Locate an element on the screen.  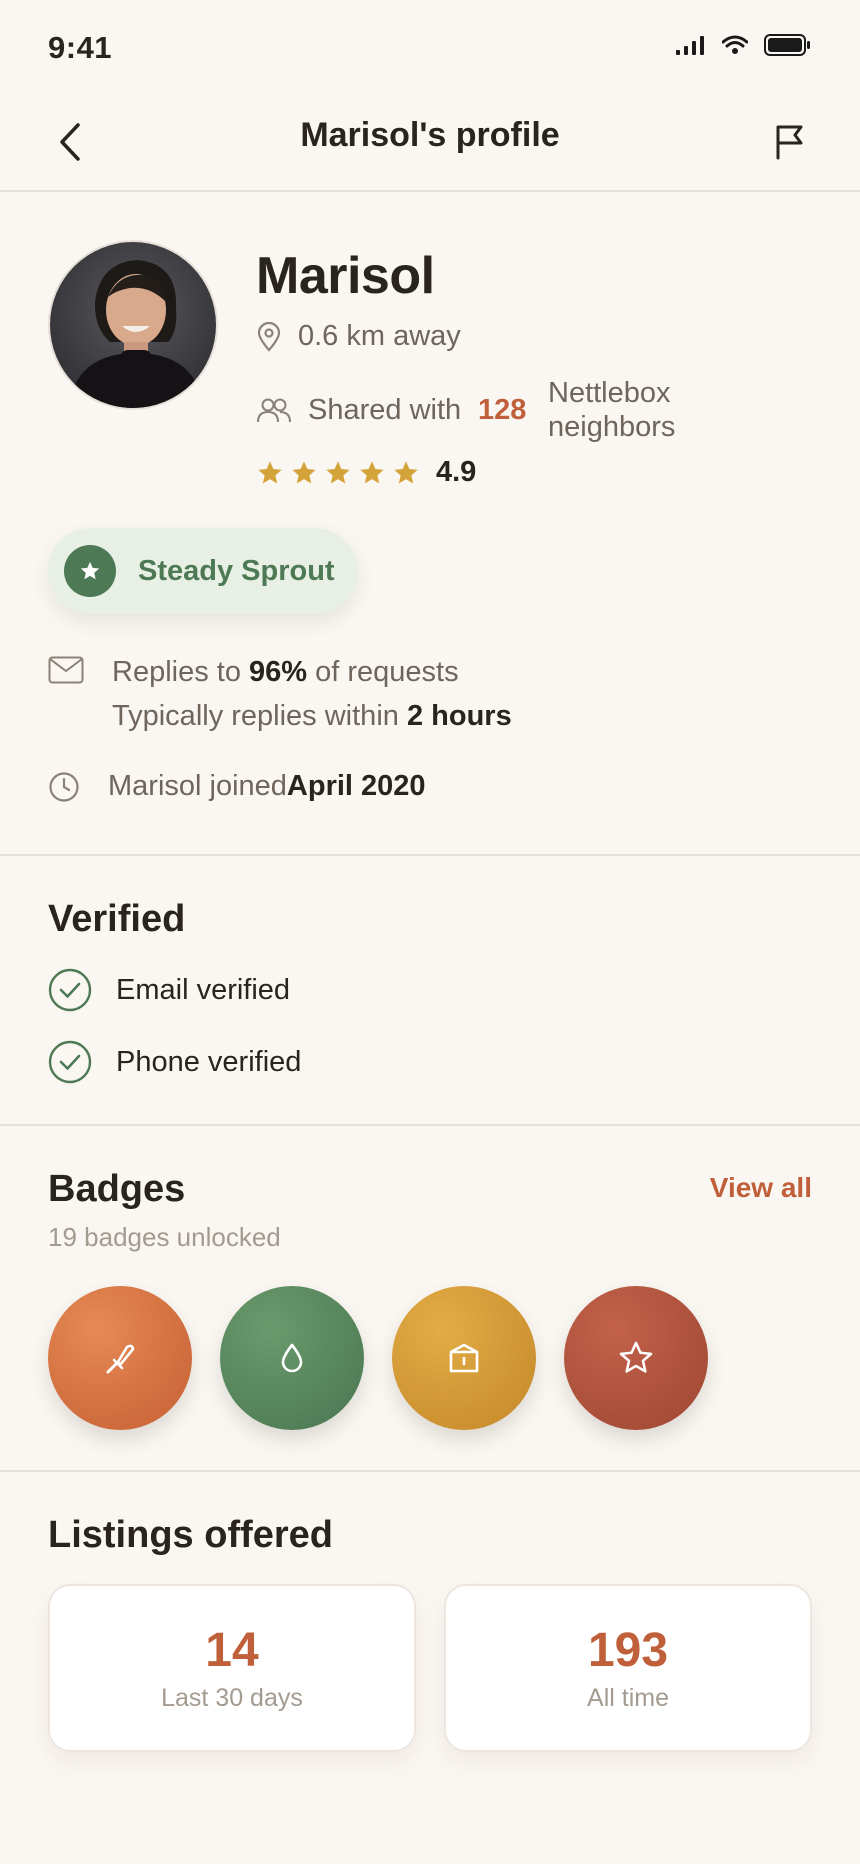
level-badge-icon is located at coordinates (90, 571).